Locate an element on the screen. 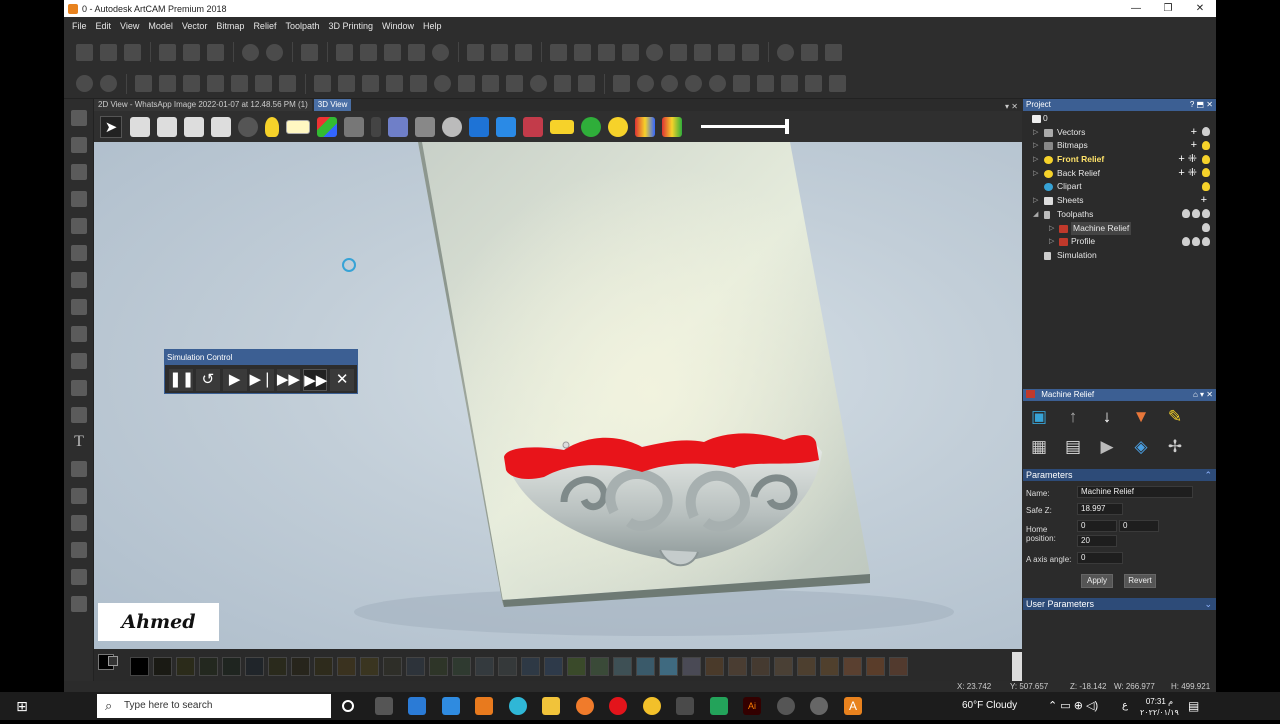  toolpath-view-icon is located at coordinates (479, 126).